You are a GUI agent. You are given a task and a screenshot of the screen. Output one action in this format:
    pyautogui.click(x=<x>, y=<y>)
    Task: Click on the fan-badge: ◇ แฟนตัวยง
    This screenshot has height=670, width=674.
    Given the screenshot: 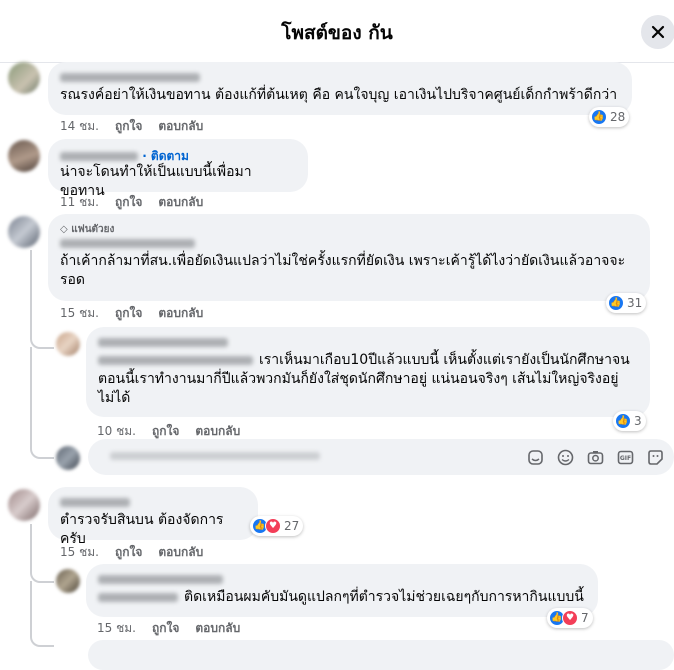 What is the action you would take?
    pyautogui.click(x=87, y=229)
    